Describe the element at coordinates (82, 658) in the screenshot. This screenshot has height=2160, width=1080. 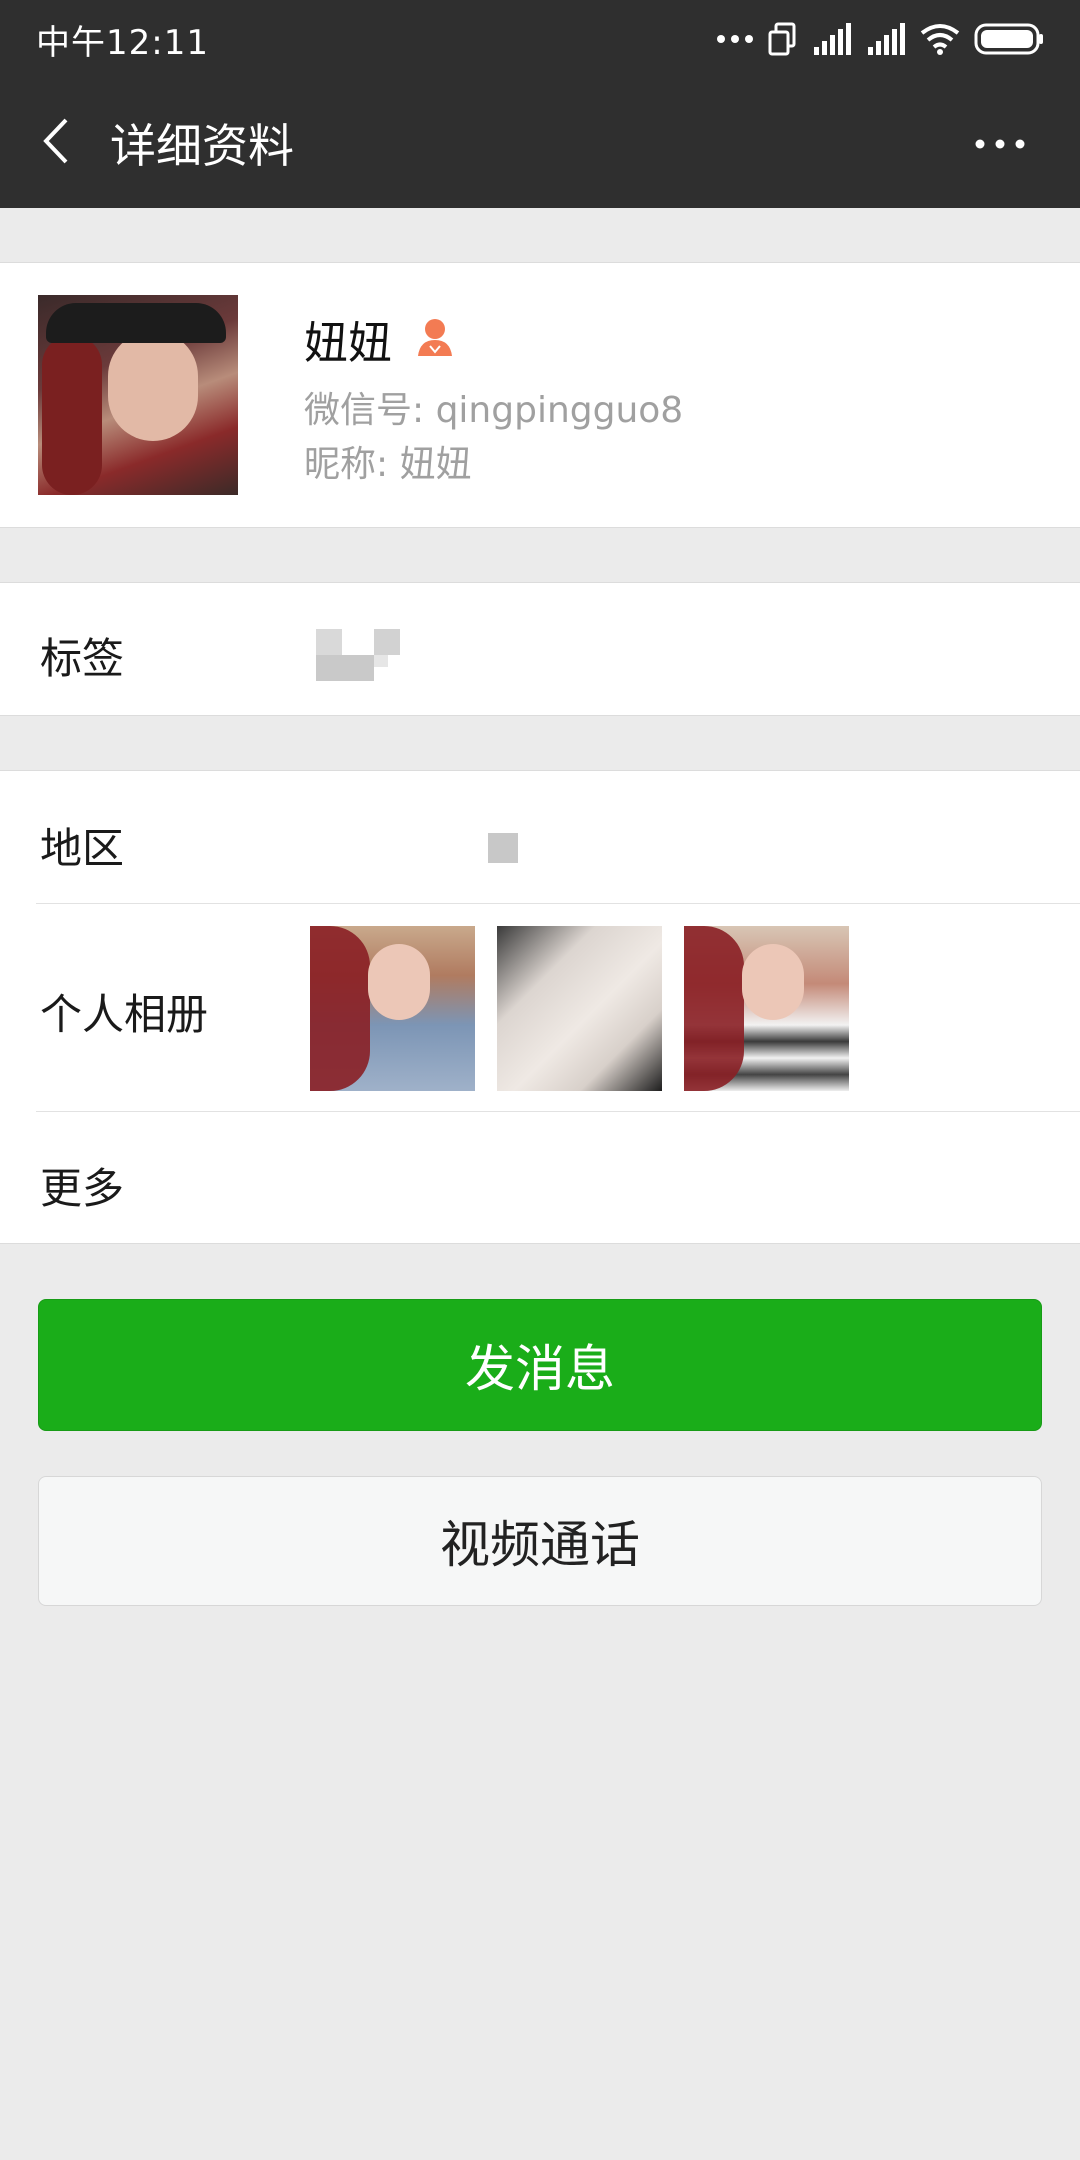
I see `tags-label: 标签` at that location.